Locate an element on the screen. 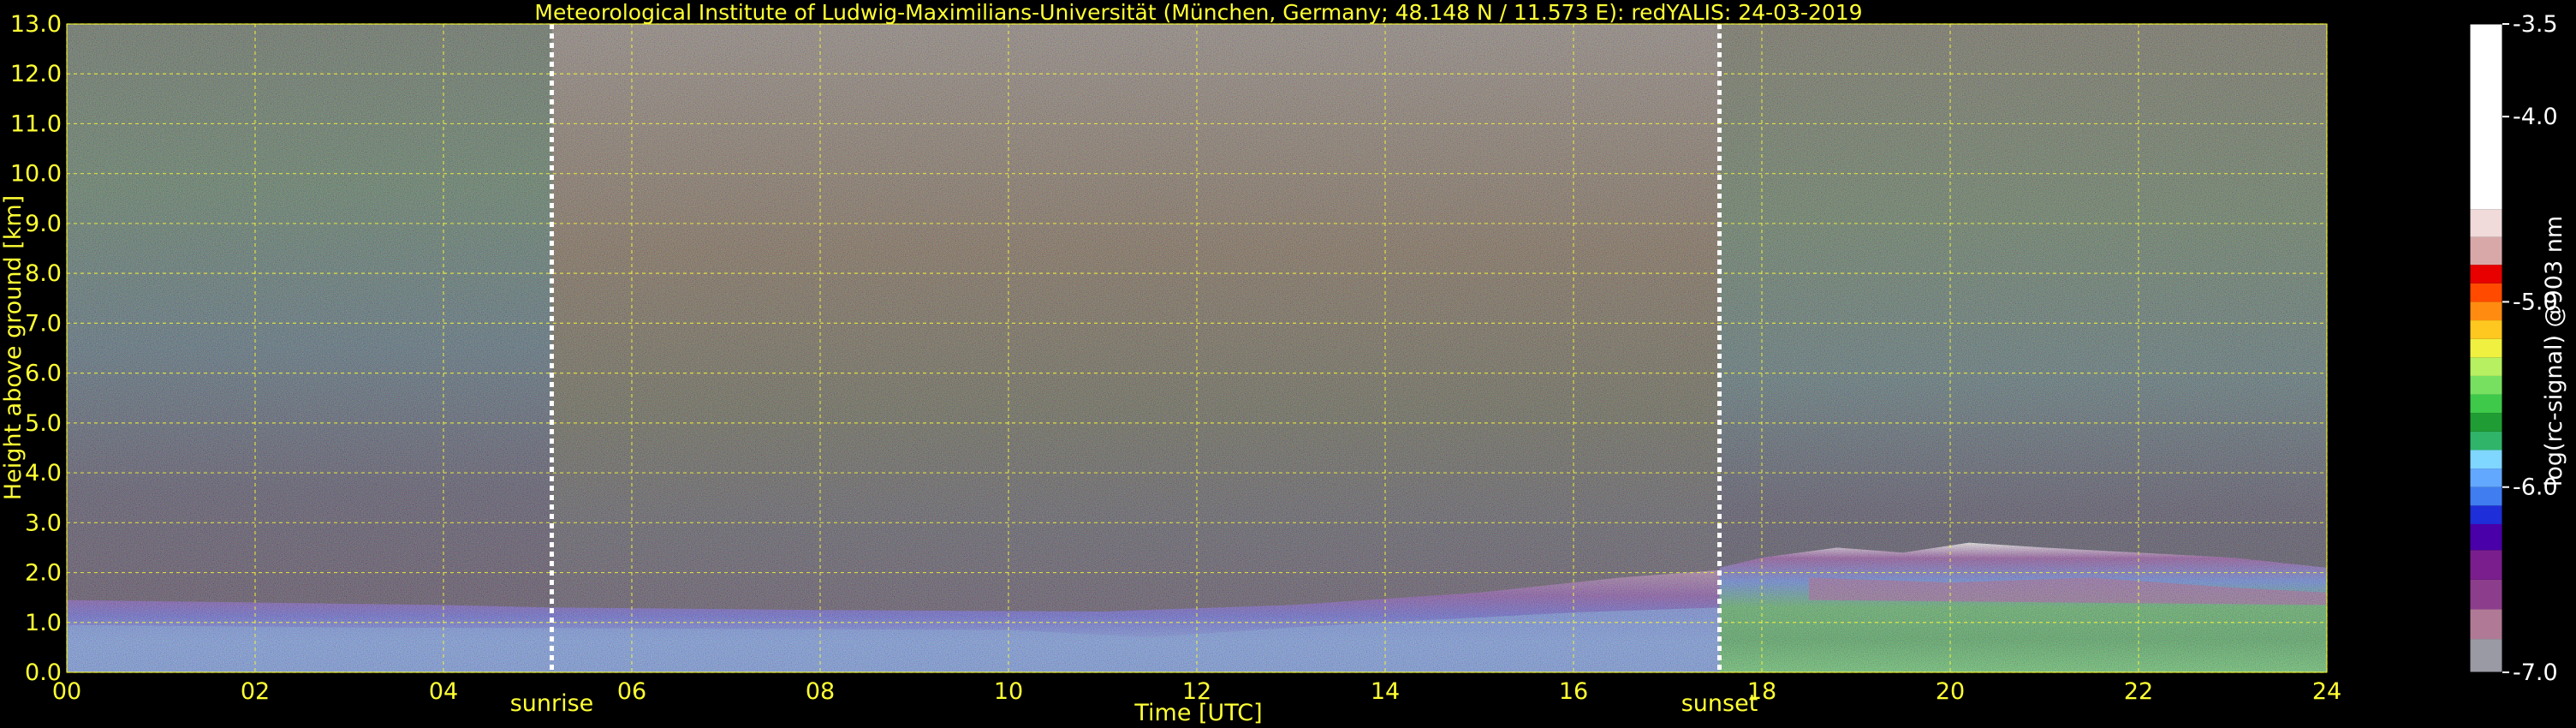 This screenshot has height=728, width=2576. x-tick-label: 16 is located at coordinates (1573, 691).